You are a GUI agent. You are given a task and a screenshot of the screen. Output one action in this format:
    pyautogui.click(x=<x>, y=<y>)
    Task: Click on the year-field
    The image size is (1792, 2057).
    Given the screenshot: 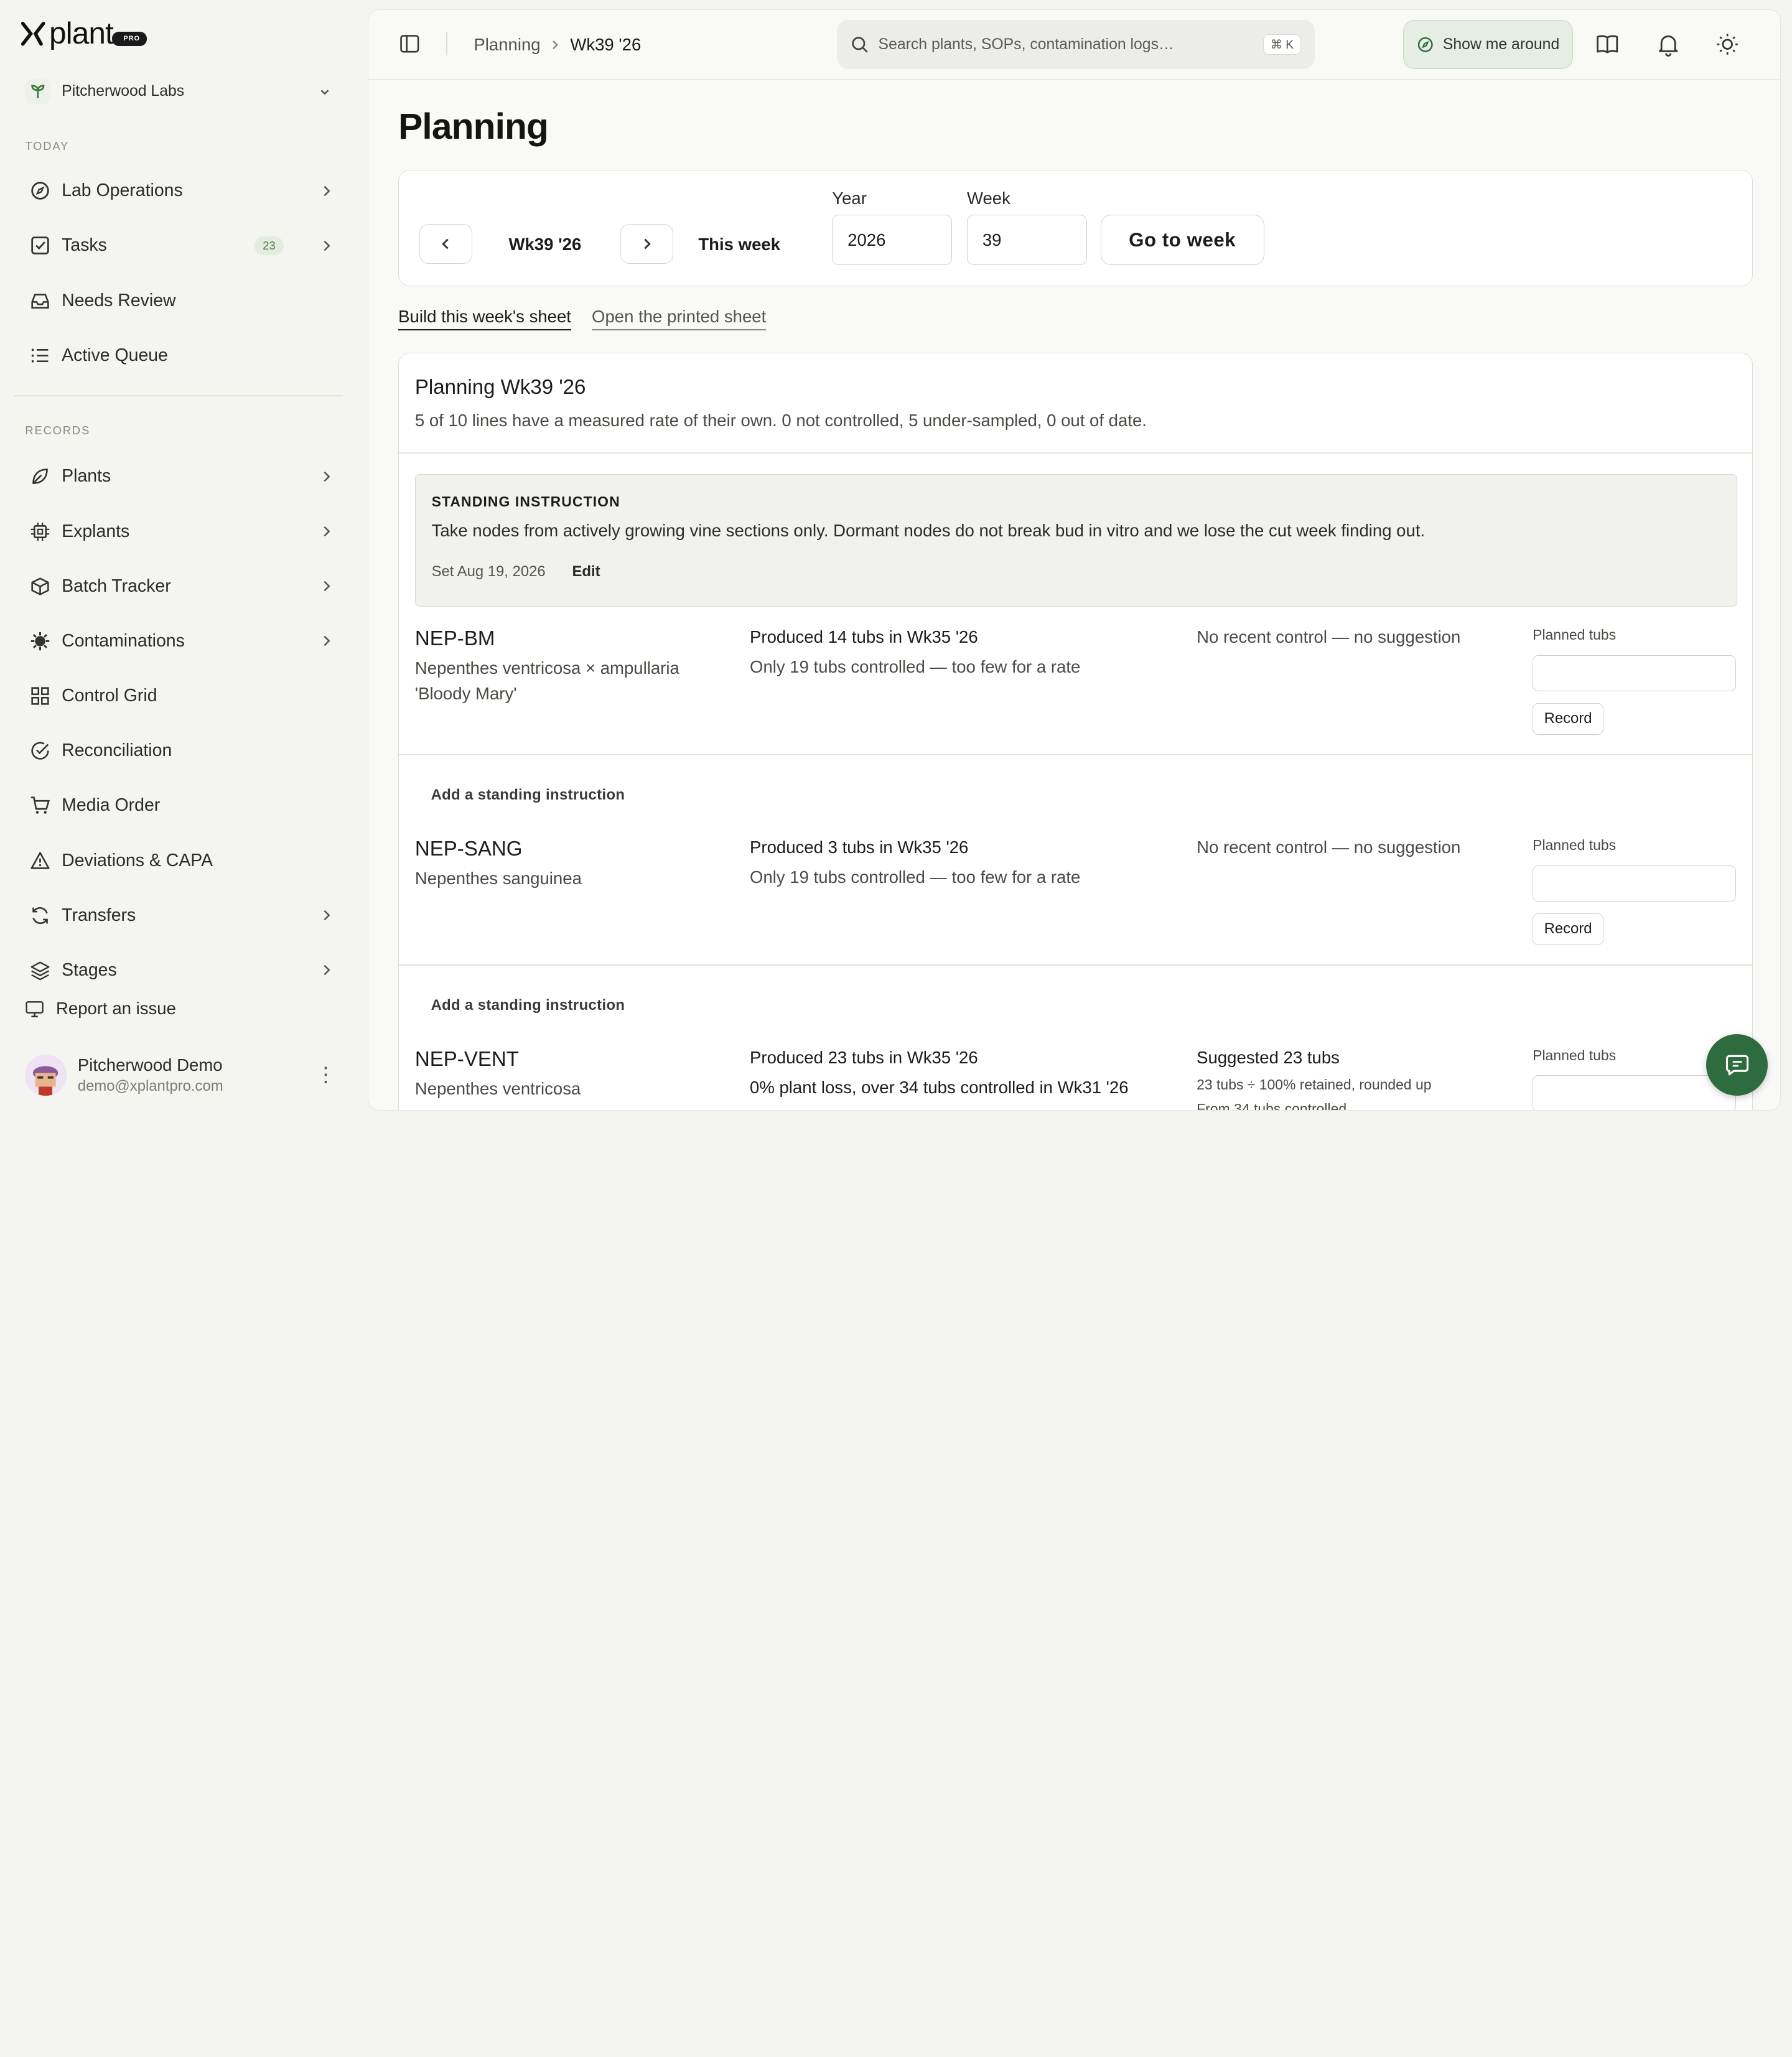 What is the action you would take?
    pyautogui.click(x=892, y=240)
    